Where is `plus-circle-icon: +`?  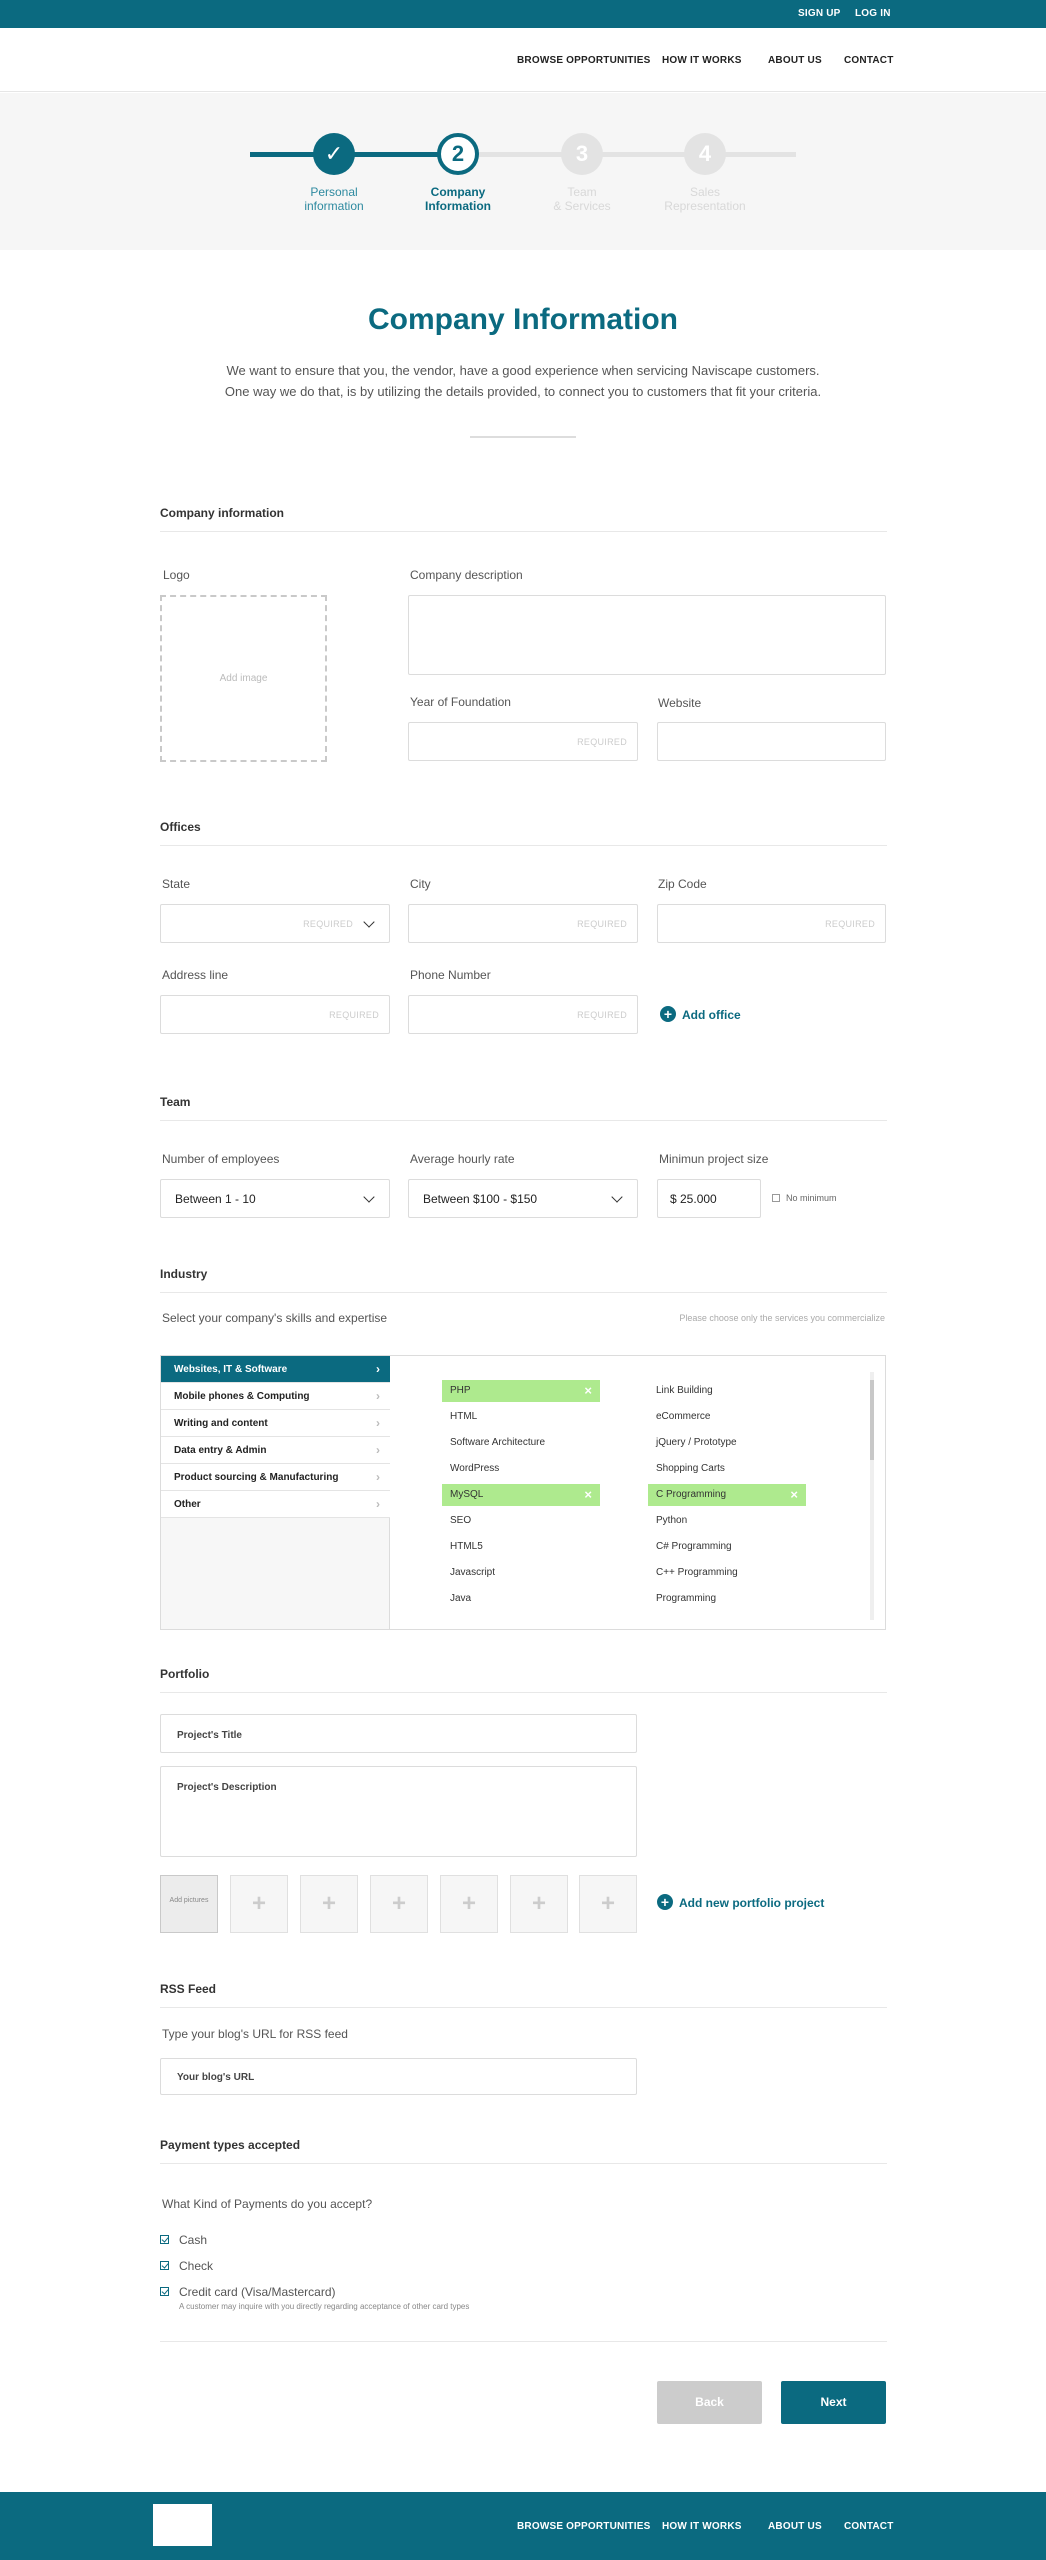 plus-circle-icon: + is located at coordinates (668, 1014).